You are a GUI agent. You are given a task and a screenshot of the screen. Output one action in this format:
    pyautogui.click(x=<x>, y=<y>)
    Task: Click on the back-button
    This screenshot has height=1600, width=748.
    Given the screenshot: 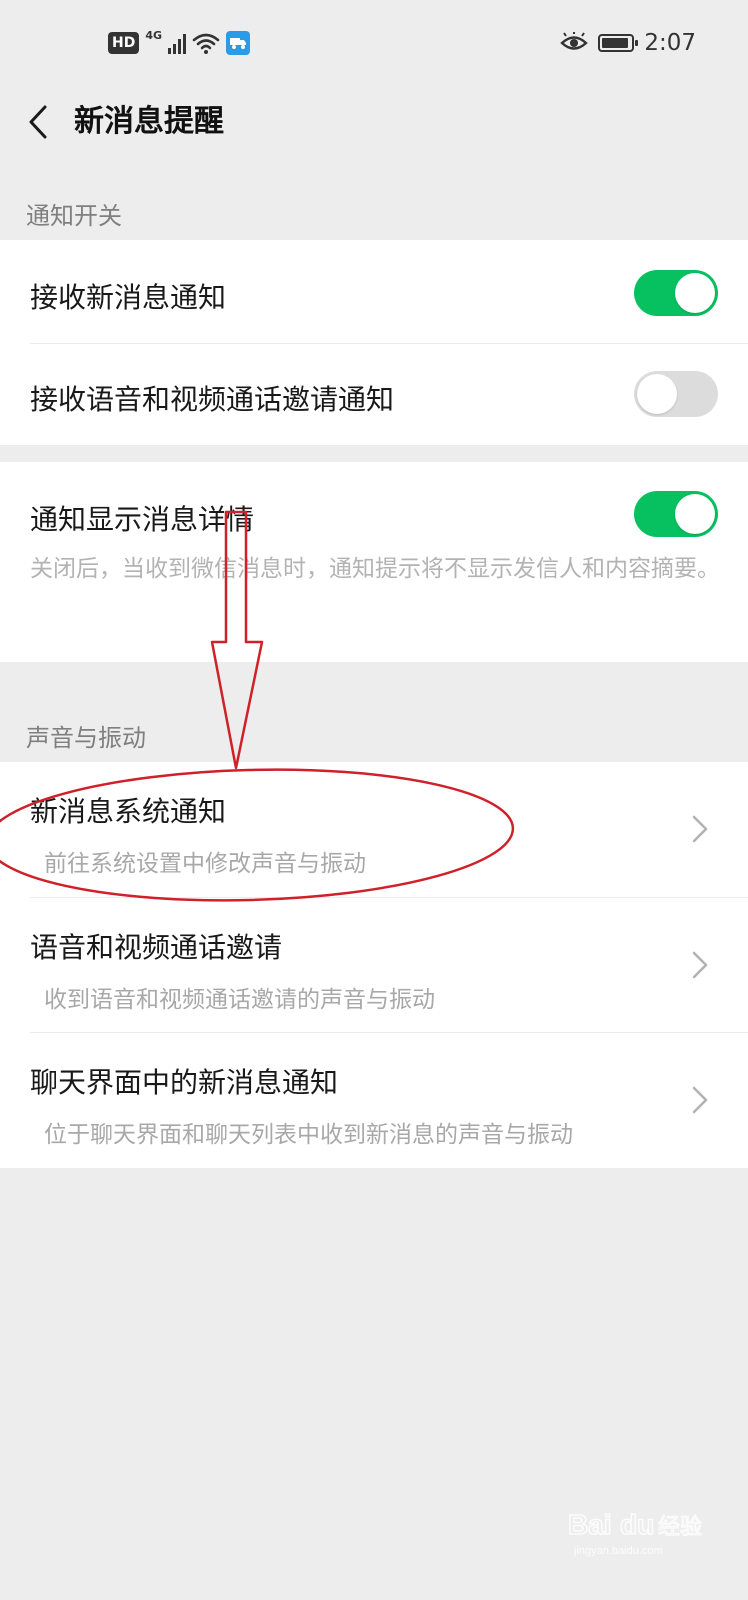 What is the action you would take?
    pyautogui.click(x=38, y=122)
    